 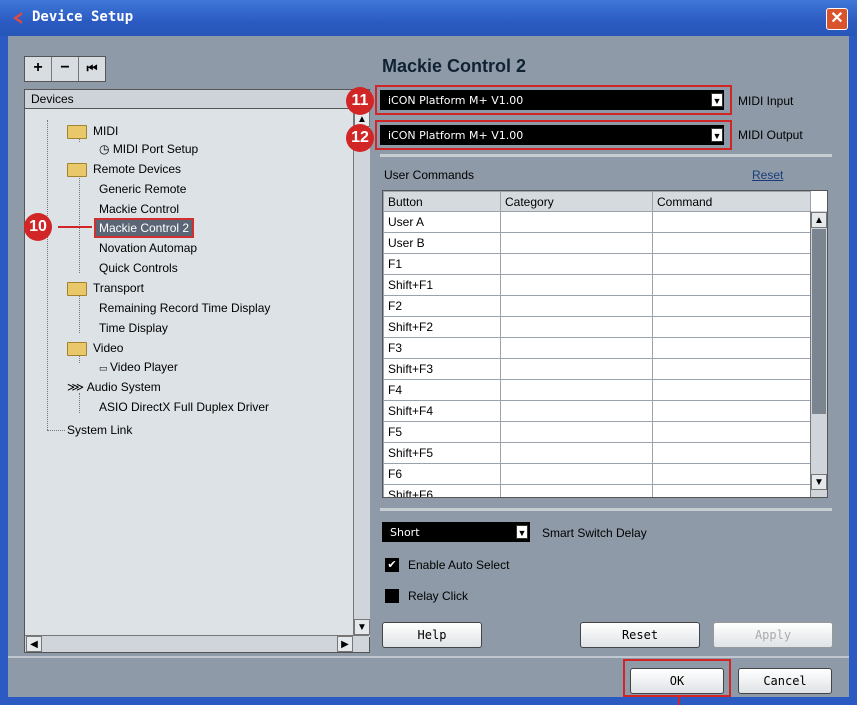 What do you see at coordinates (148, 248) in the screenshot?
I see `tree-item-novation-automap: Novation Automap` at bounding box center [148, 248].